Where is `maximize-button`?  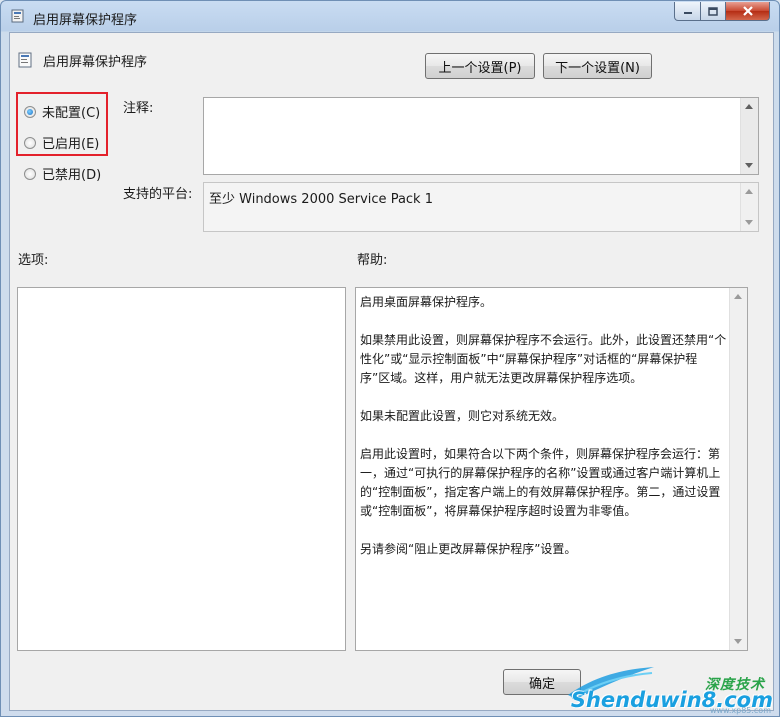 maximize-button is located at coordinates (713, 11).